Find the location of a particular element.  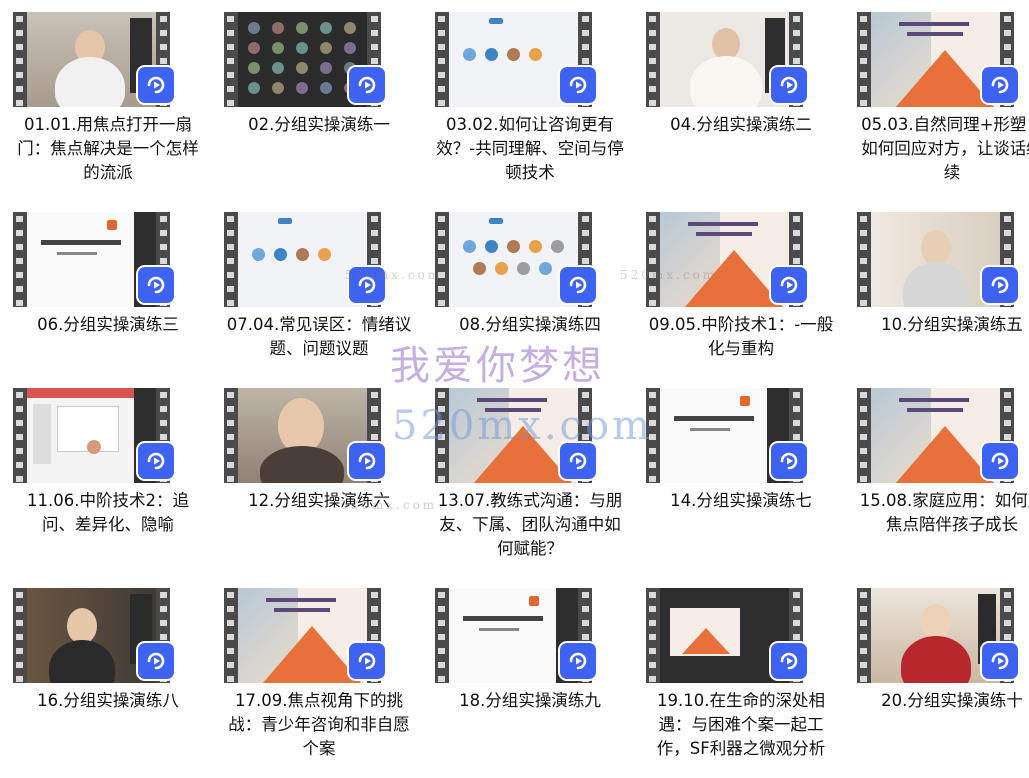

video-title: 13.07.教练式沟通：与朋友、下属、团队沟通中如何赋能？ is located at coordinates (530, 525).